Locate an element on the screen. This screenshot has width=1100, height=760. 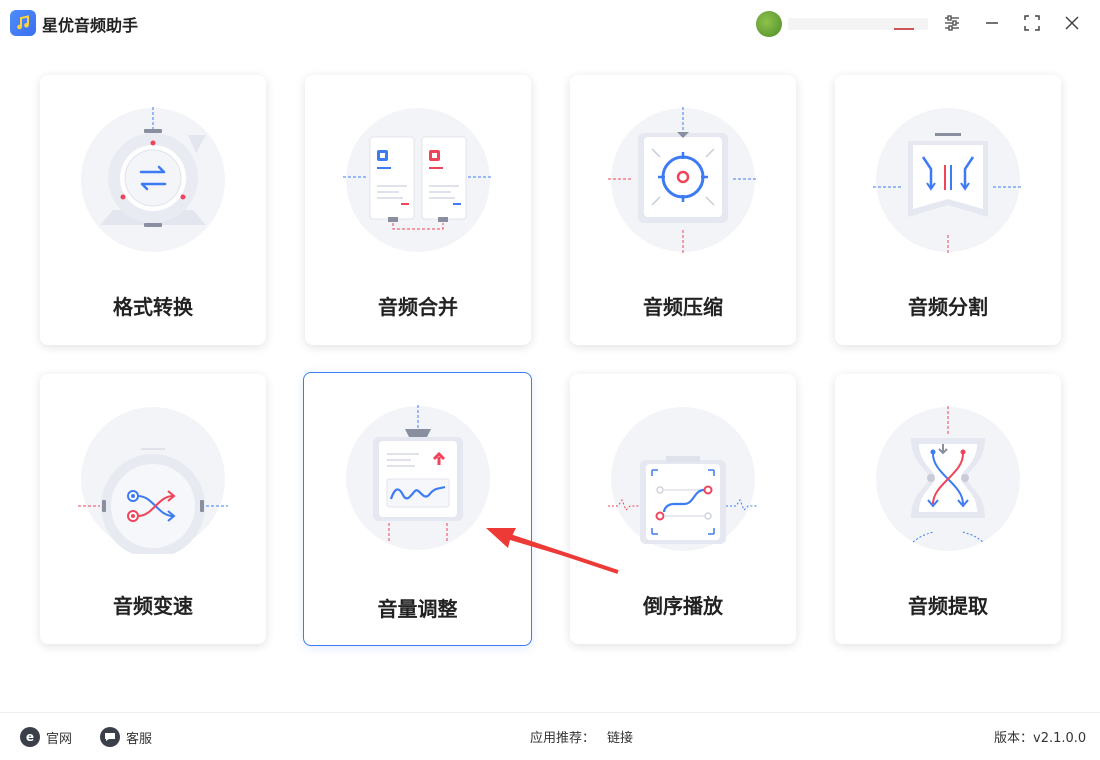
customer-service-link: 客服 is located at coordinates (126, 737).